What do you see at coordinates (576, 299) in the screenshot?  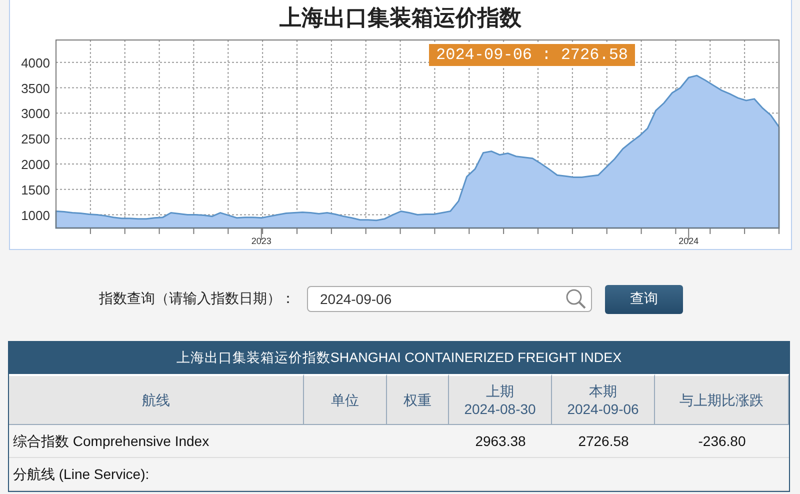 I see `search-icon` at bounding box center [576, 299].